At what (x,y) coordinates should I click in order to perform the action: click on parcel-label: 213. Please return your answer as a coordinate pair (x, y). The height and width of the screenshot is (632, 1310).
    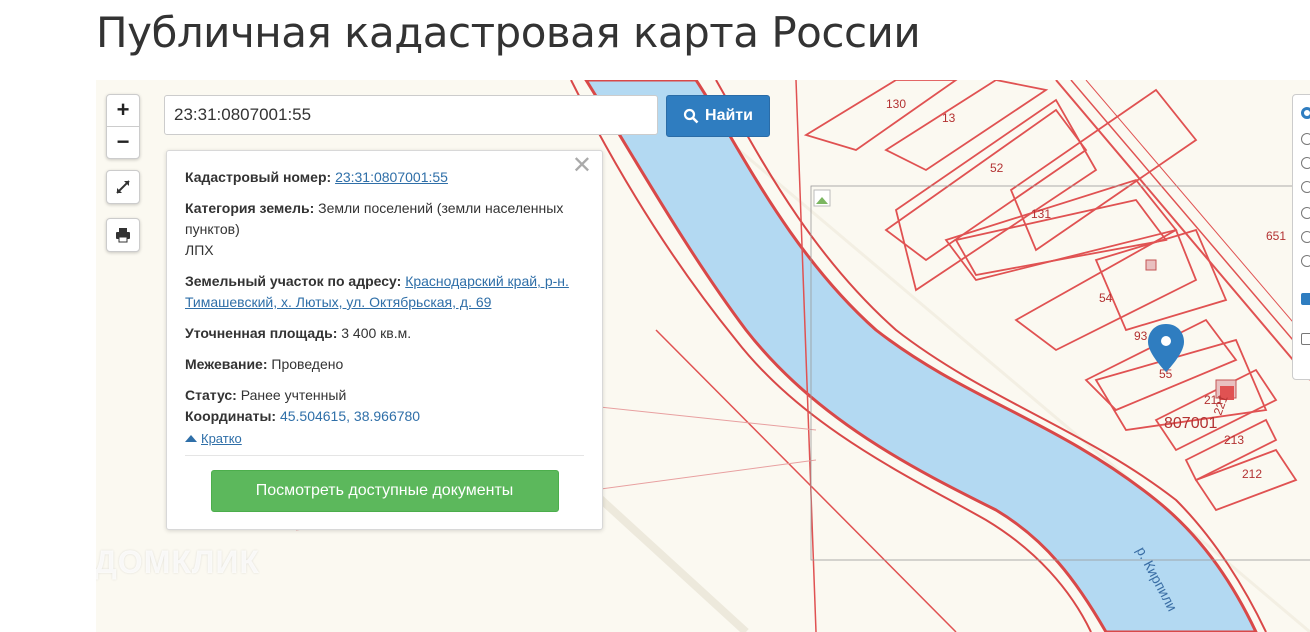
    Looking at the image, I should click on (1234, 440).